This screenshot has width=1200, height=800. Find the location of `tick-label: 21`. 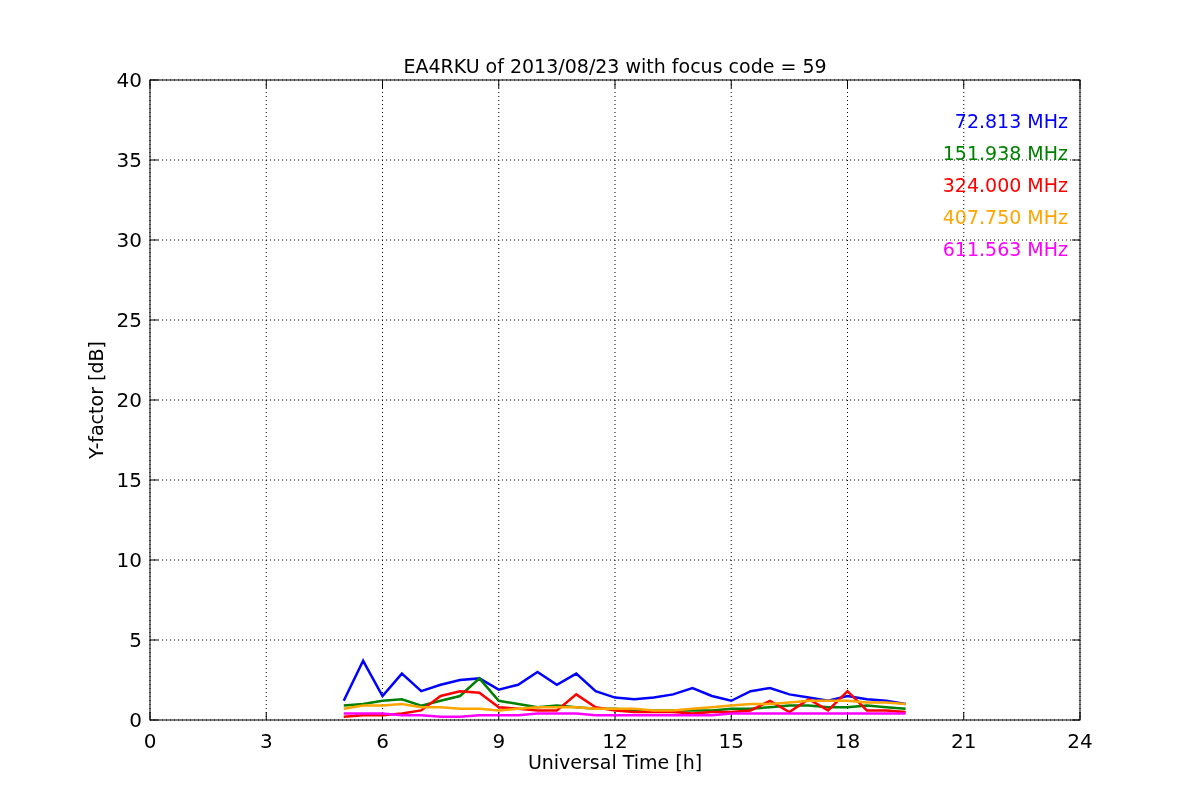

tick-label: 21 is located at coordinates (964, 741).